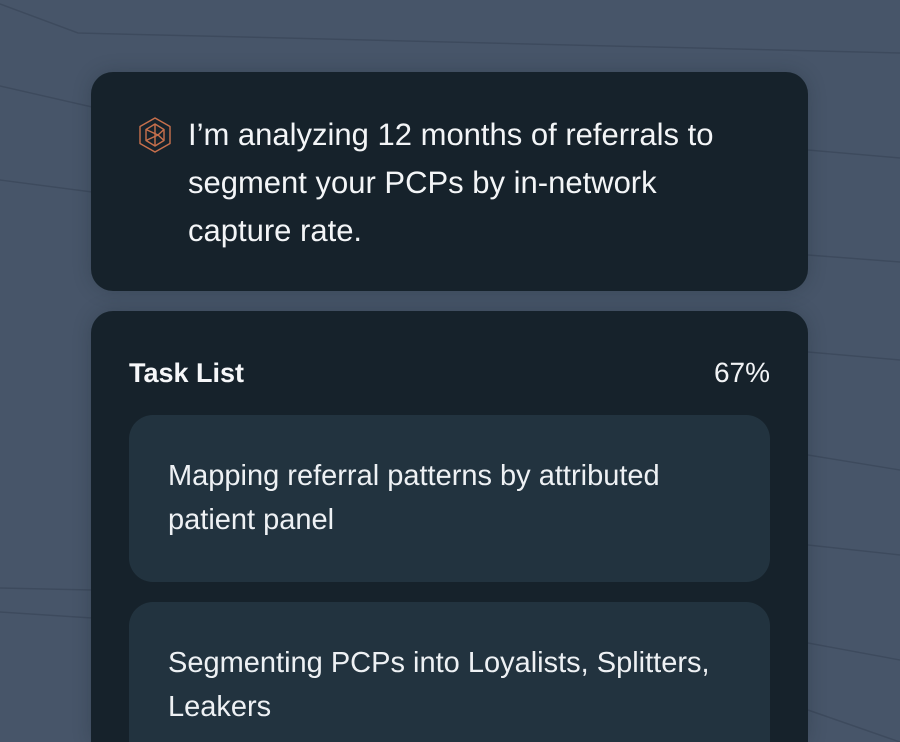  I want to click on task-list-title: Task List, so click(186, 373).